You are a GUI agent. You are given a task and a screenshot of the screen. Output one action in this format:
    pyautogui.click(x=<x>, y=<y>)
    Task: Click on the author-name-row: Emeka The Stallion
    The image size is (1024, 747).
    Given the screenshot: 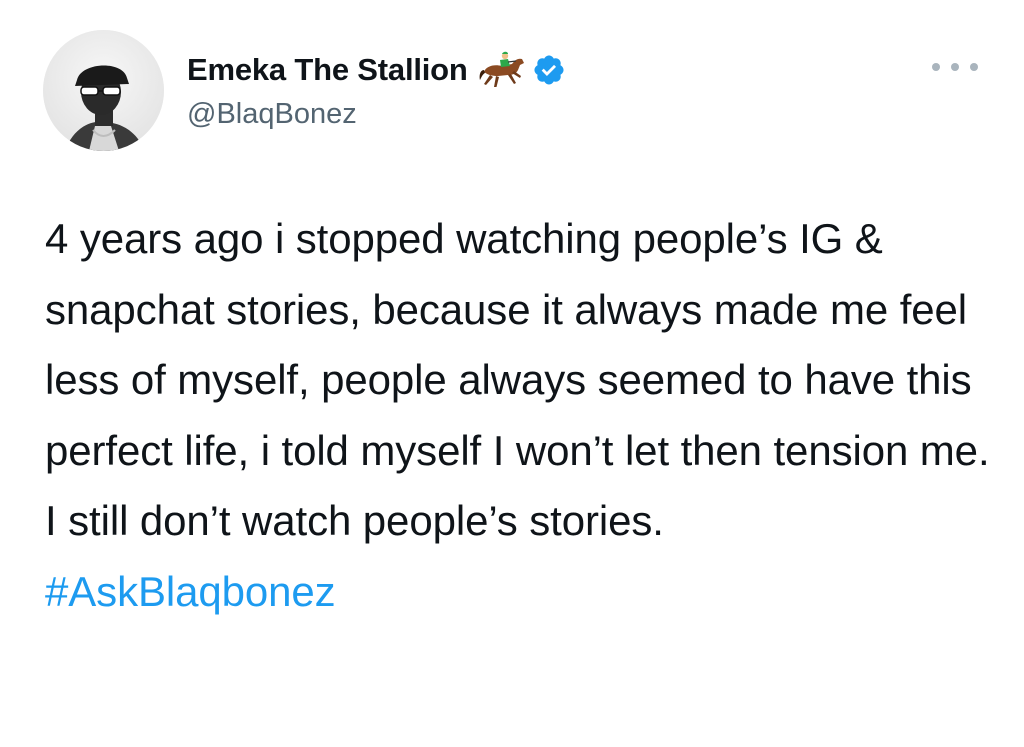 What is the action you would take?
    pyautogui.click(x=376, y=70)
    